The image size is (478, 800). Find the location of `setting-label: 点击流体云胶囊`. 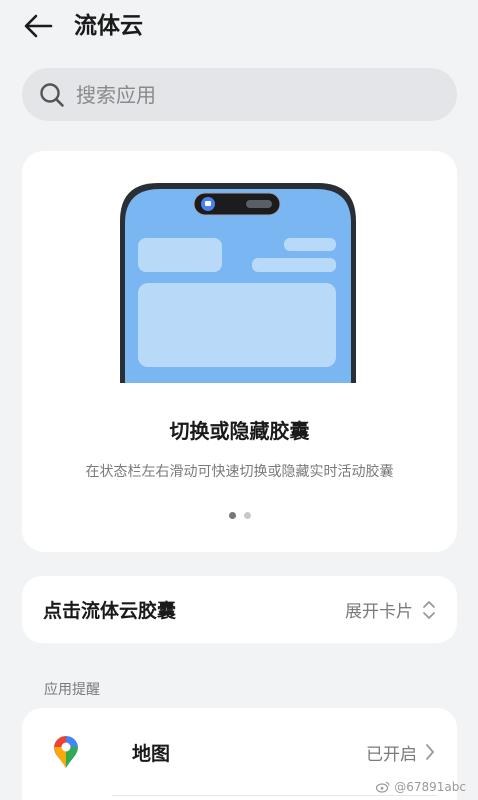

setting-label: 点击流体云胶囊 is located at coordinates (110, 611).